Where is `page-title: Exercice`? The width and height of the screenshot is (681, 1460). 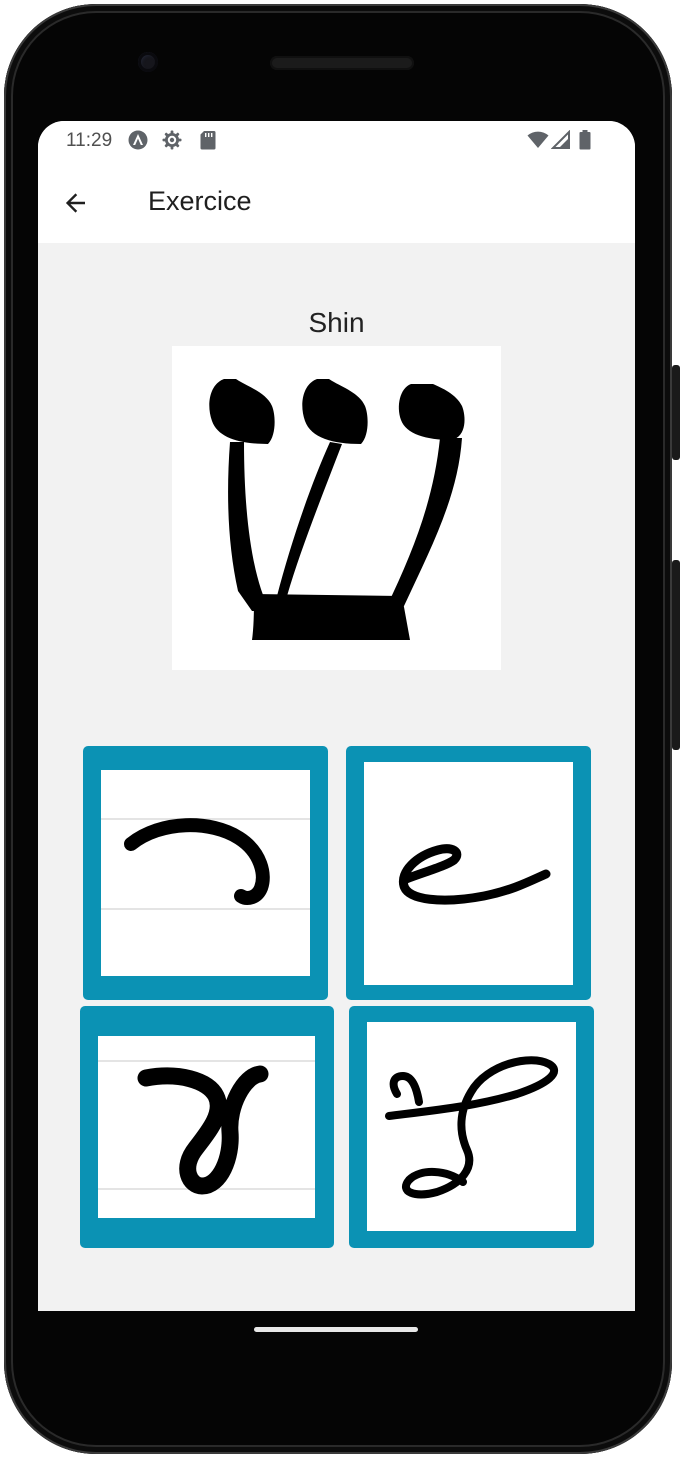 page-title: Exercice is located at coordinates (200, 201).